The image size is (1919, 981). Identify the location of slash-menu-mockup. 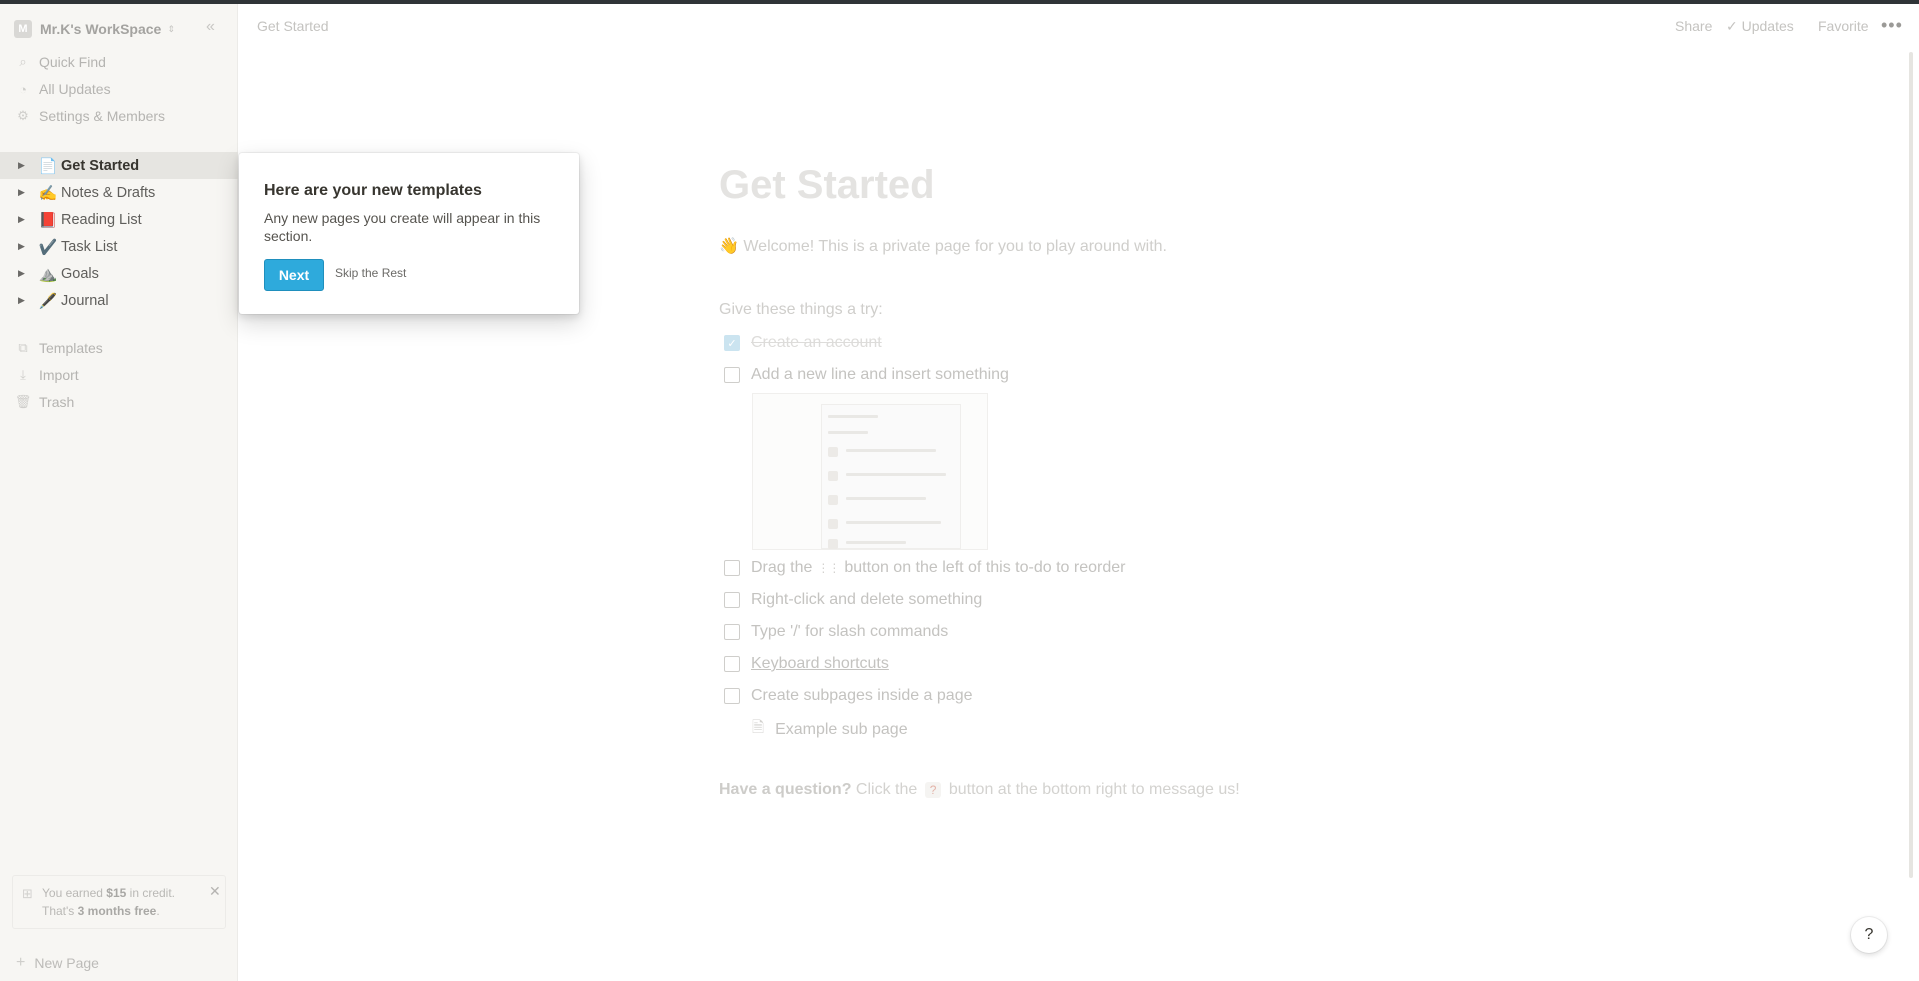
(891, 476).